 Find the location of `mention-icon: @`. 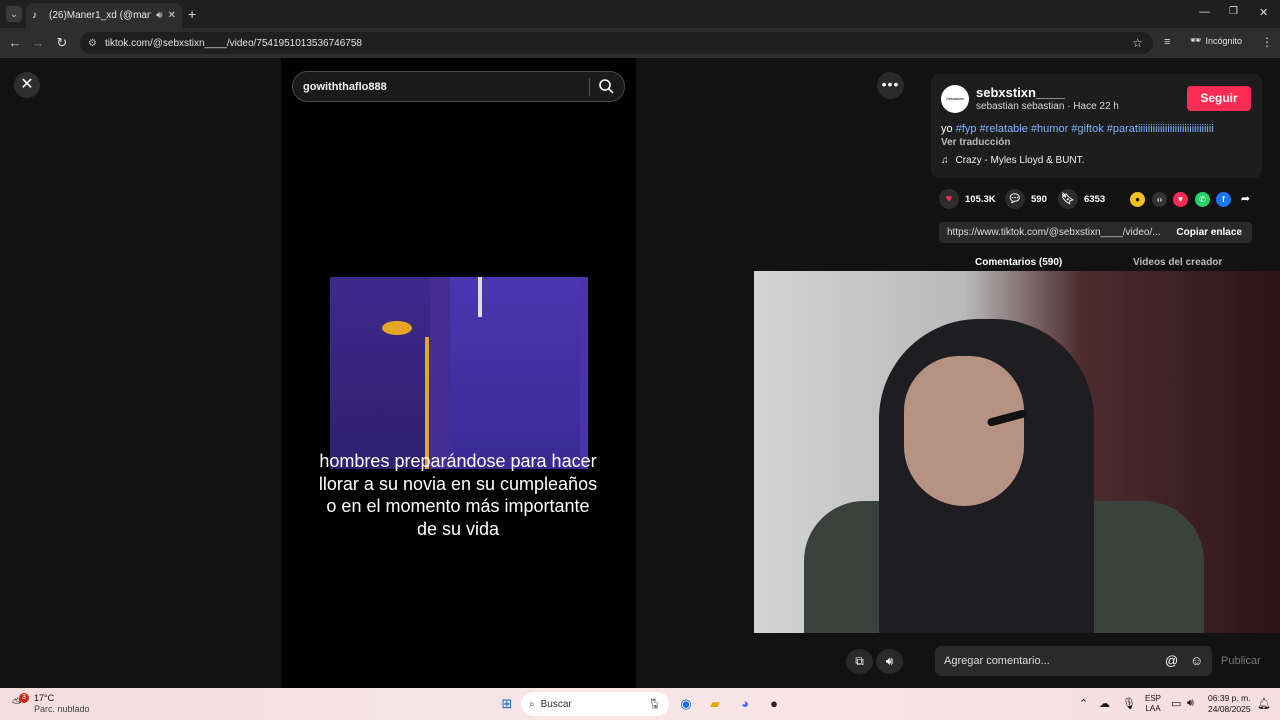

mention-icon: @ is located at coordinates (1171, 661).